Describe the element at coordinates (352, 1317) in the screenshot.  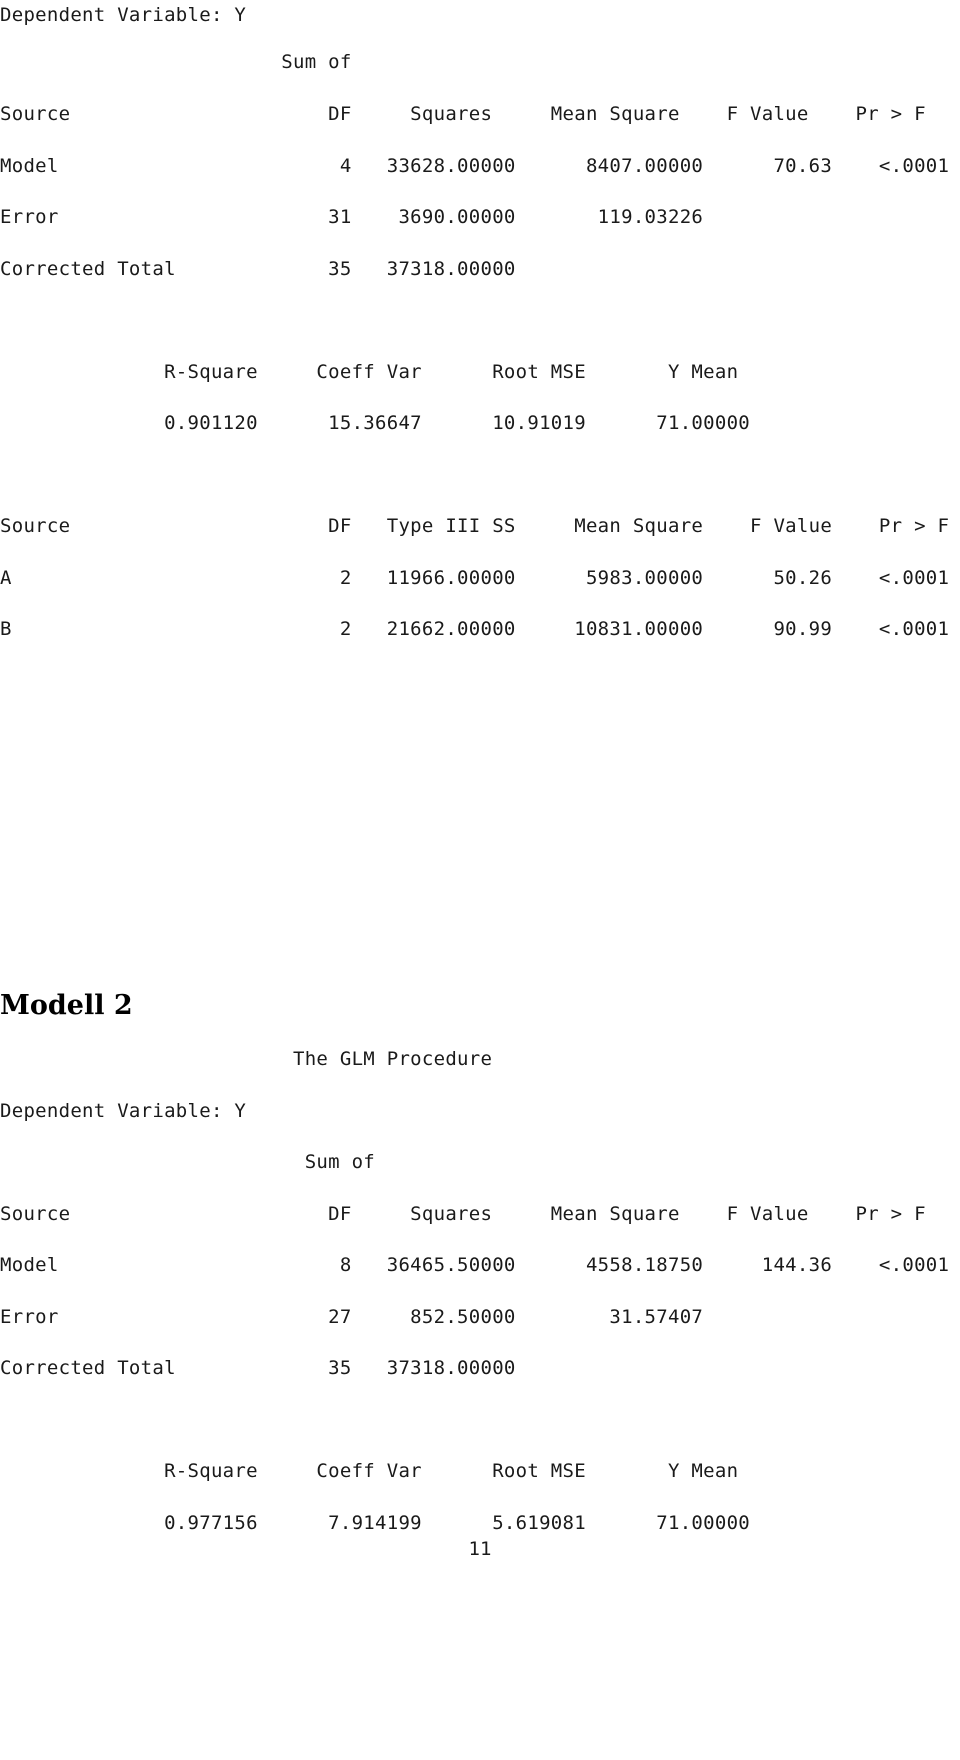
I see `model2-anova-row-error: Error 27 852.50000 31.57407` at that location.